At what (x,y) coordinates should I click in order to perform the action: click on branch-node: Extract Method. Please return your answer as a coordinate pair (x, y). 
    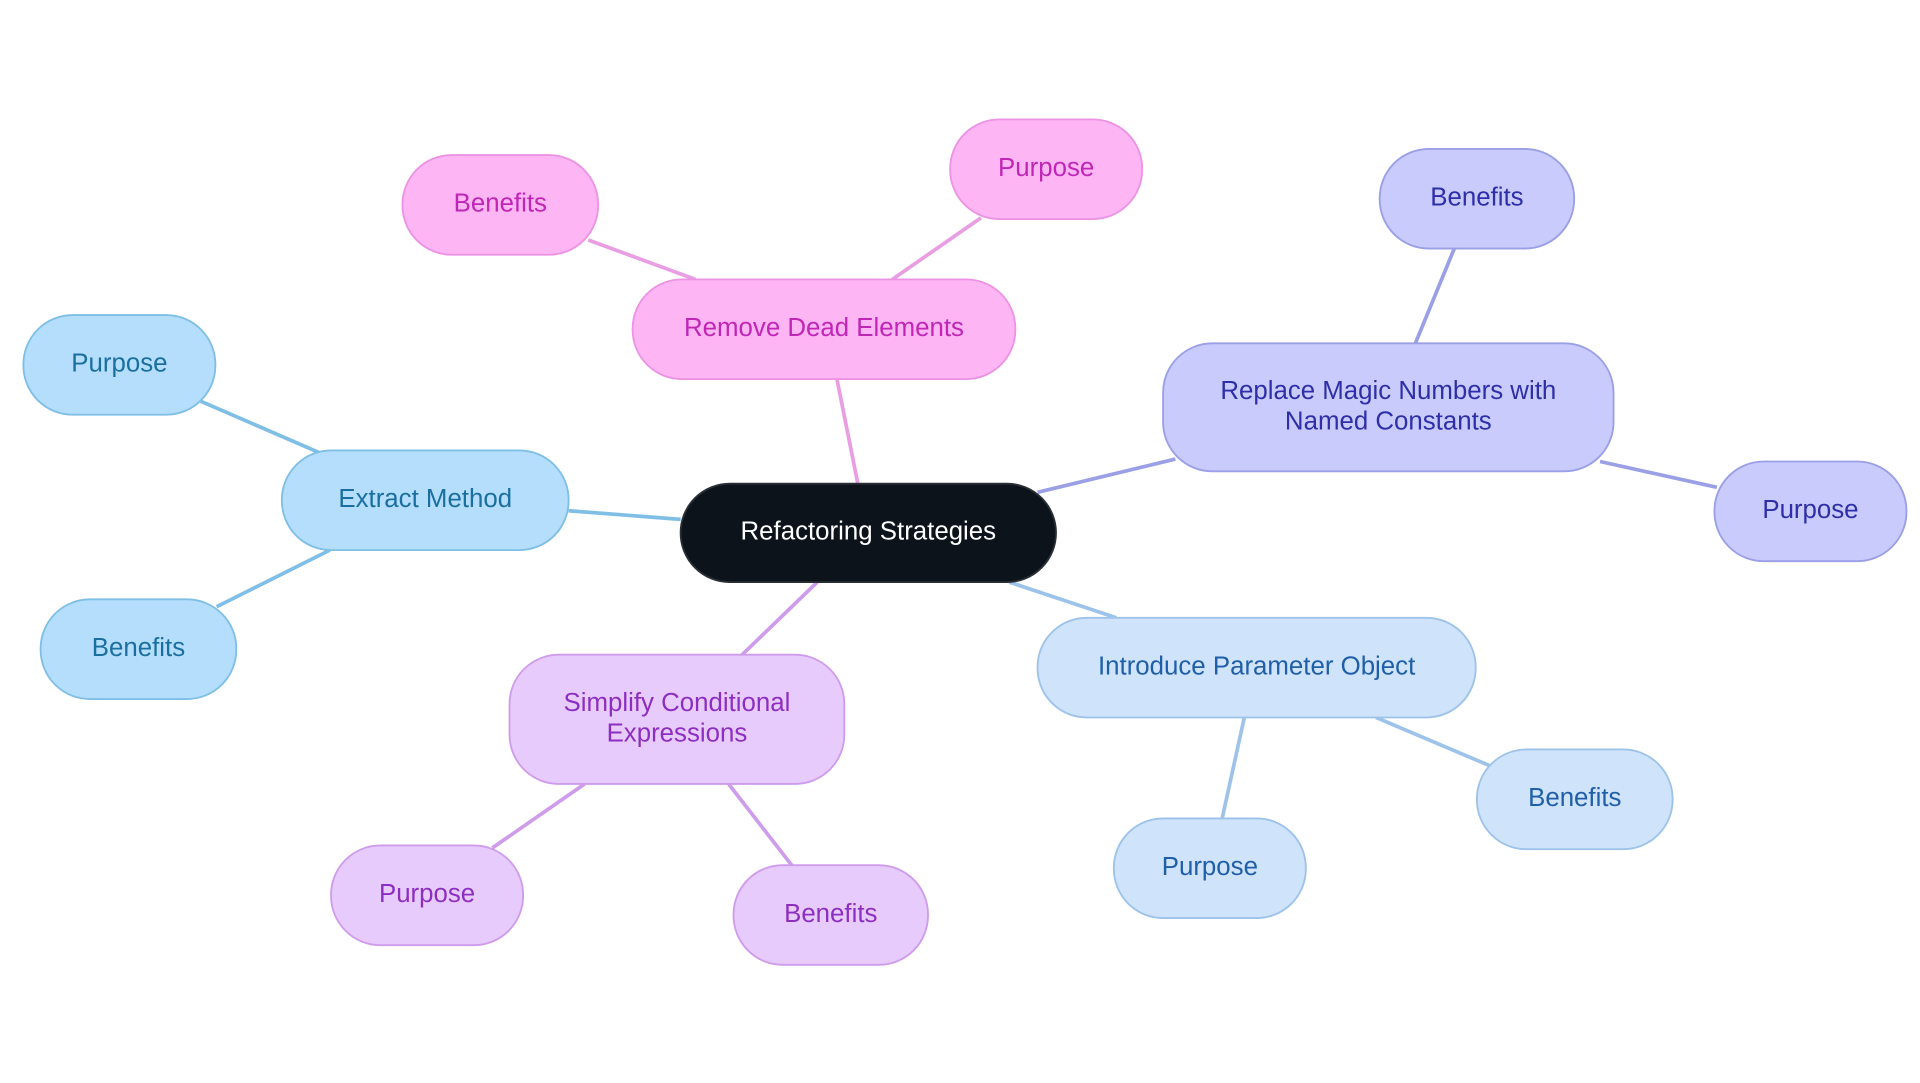
    Looking at the image, I should click on (425, 500).